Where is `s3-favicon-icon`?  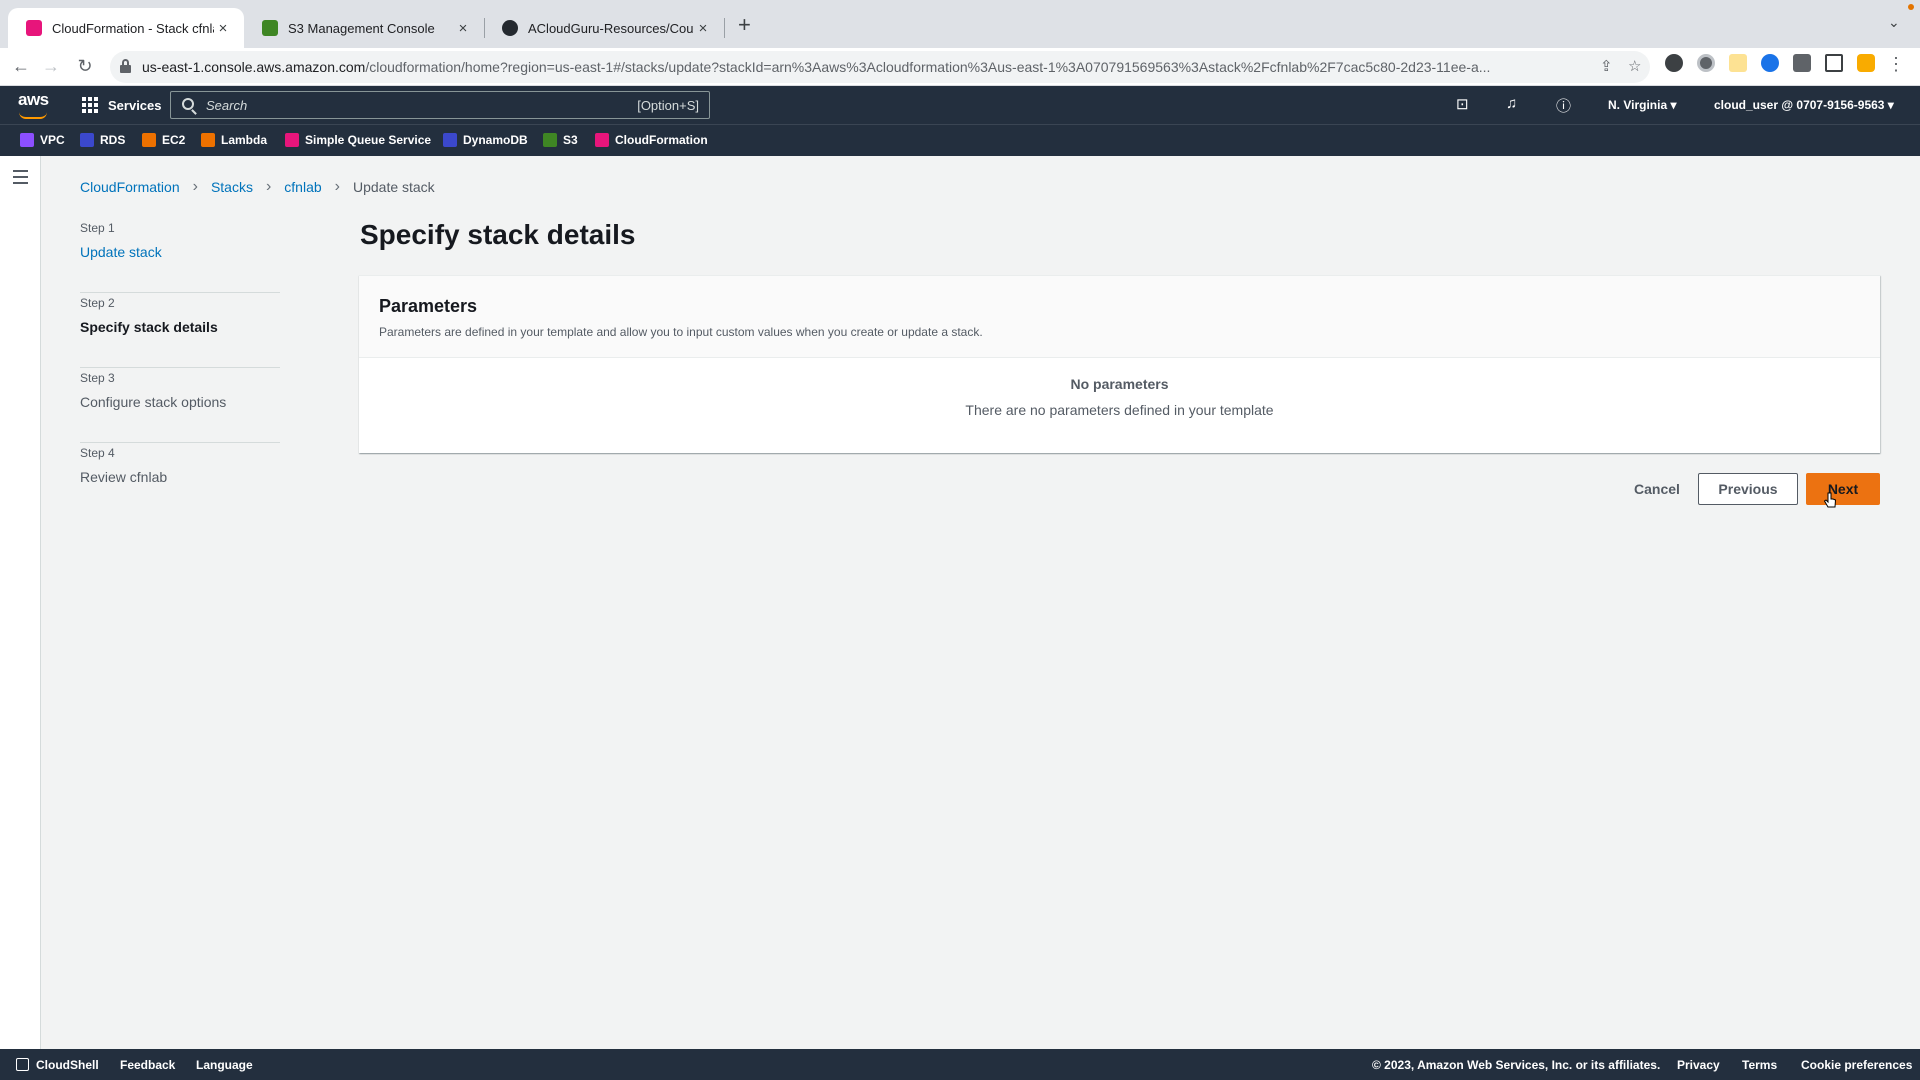 s3-favicon-icon is located at coordinates (270, 28).